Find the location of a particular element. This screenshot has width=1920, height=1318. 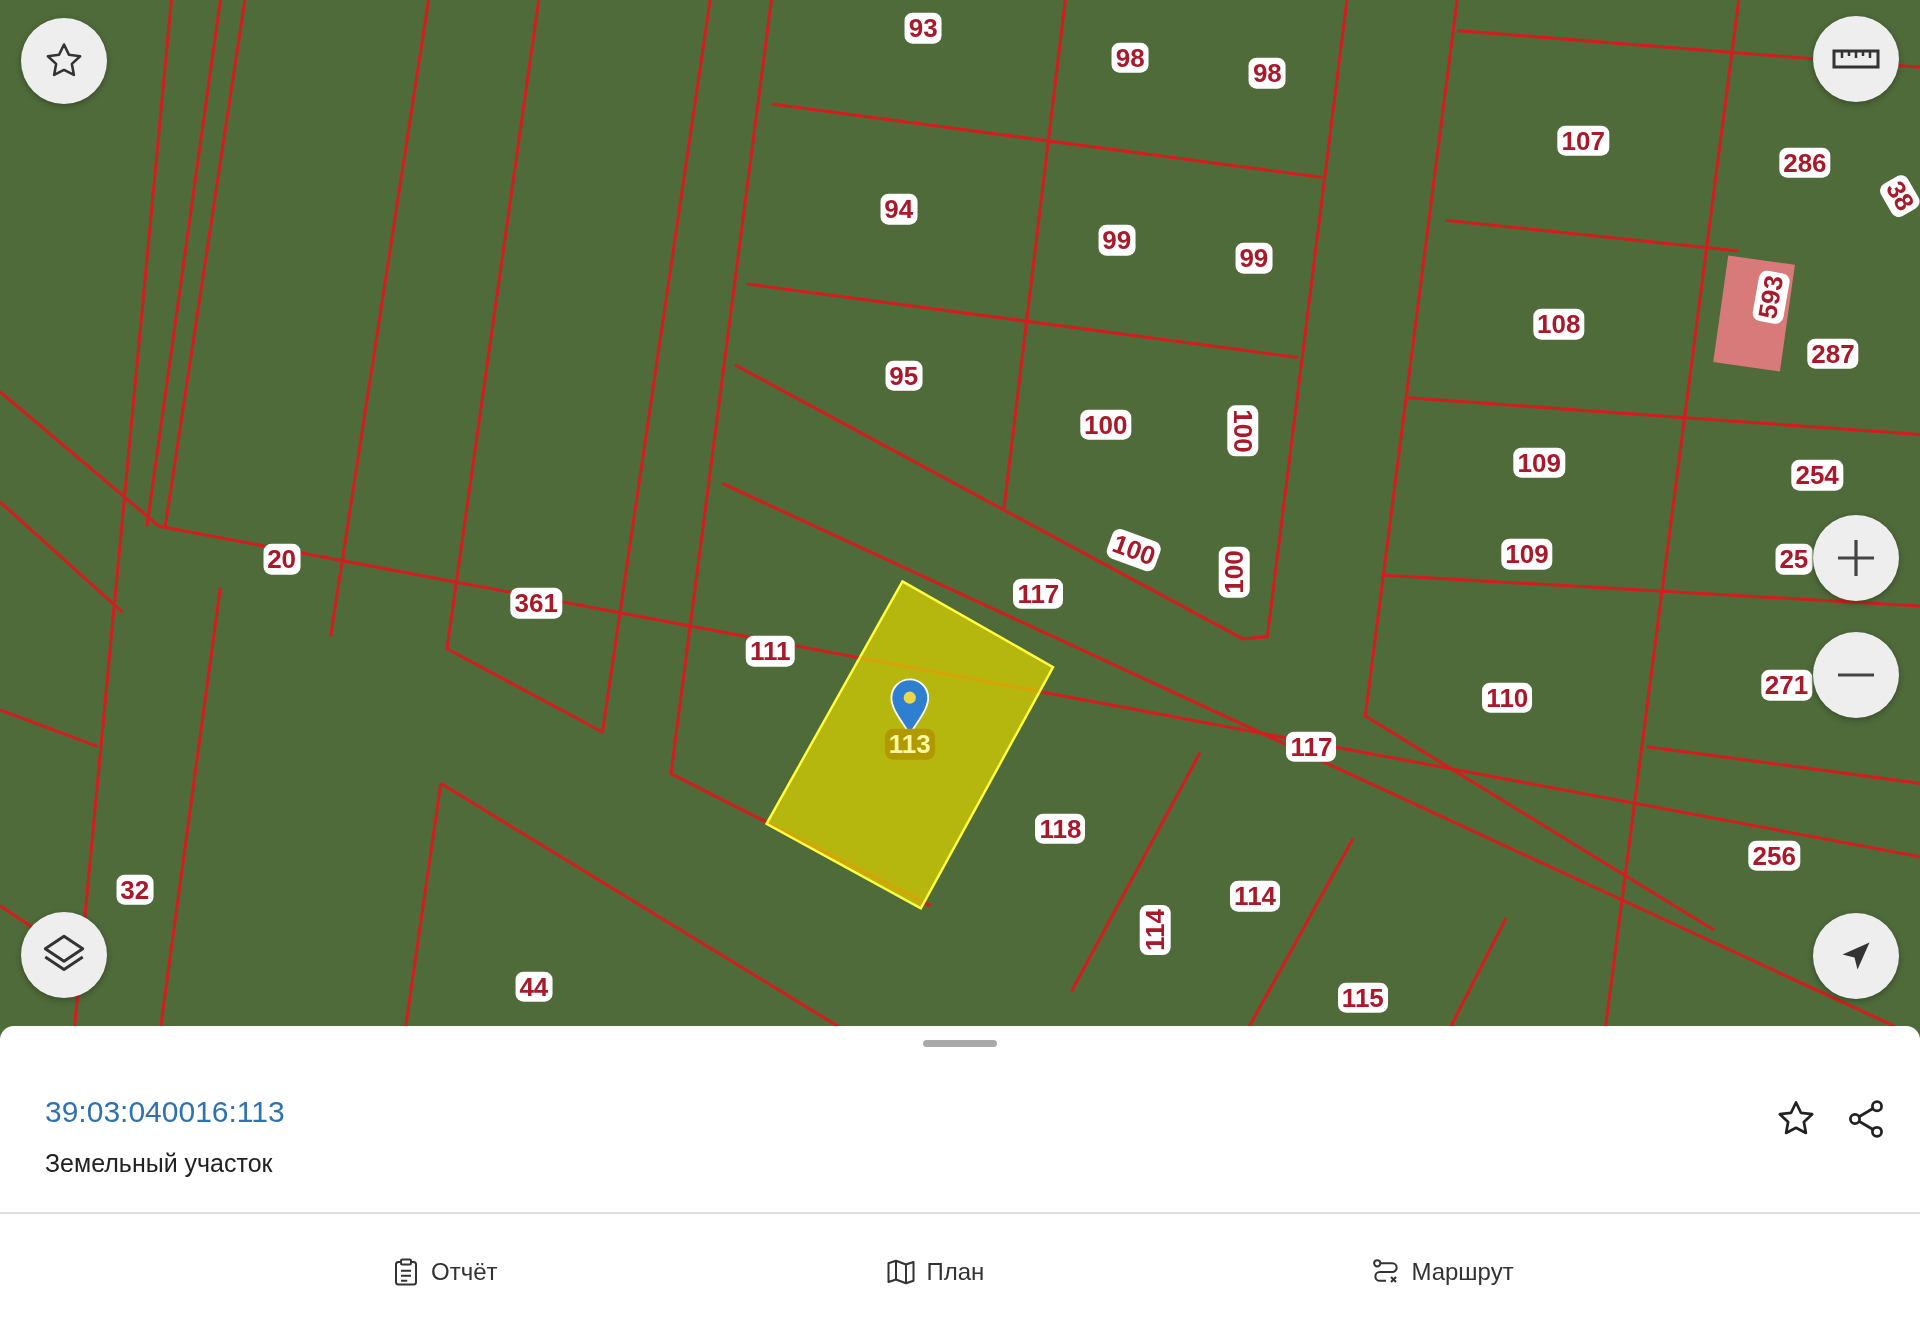

parcel-number: 20 is located at coordinates (282, 559).